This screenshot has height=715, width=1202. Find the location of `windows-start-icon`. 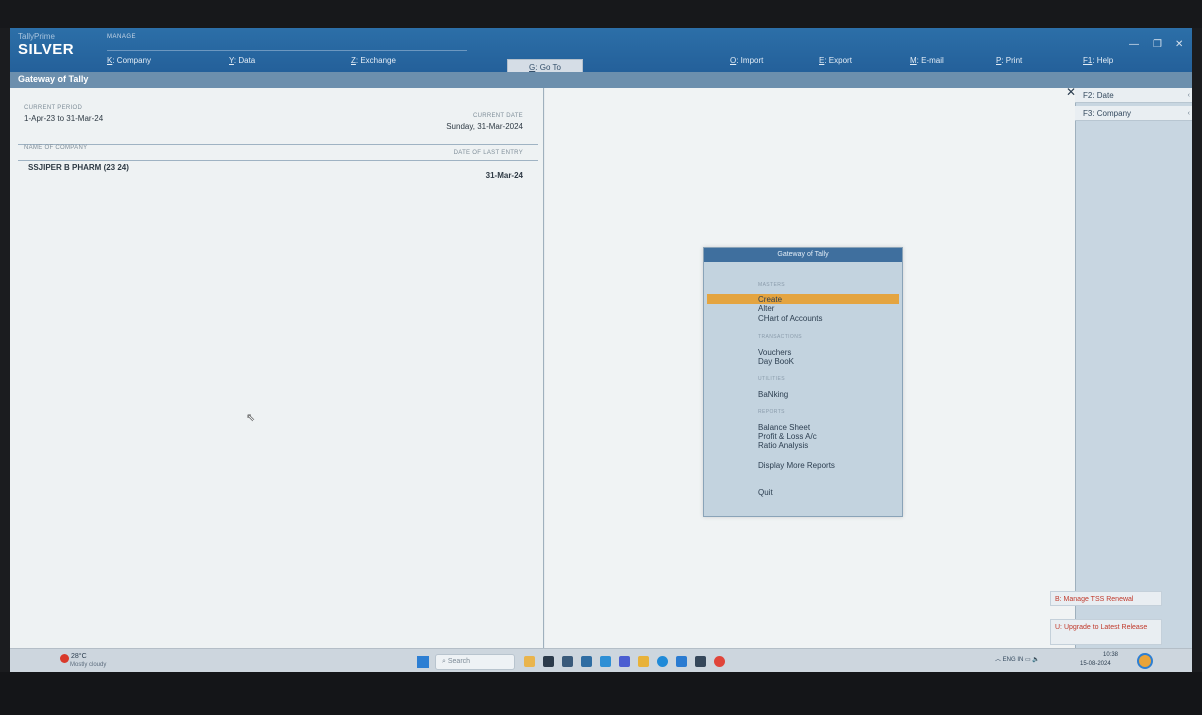

windows-start-icon is located at coordinates (423, 662).